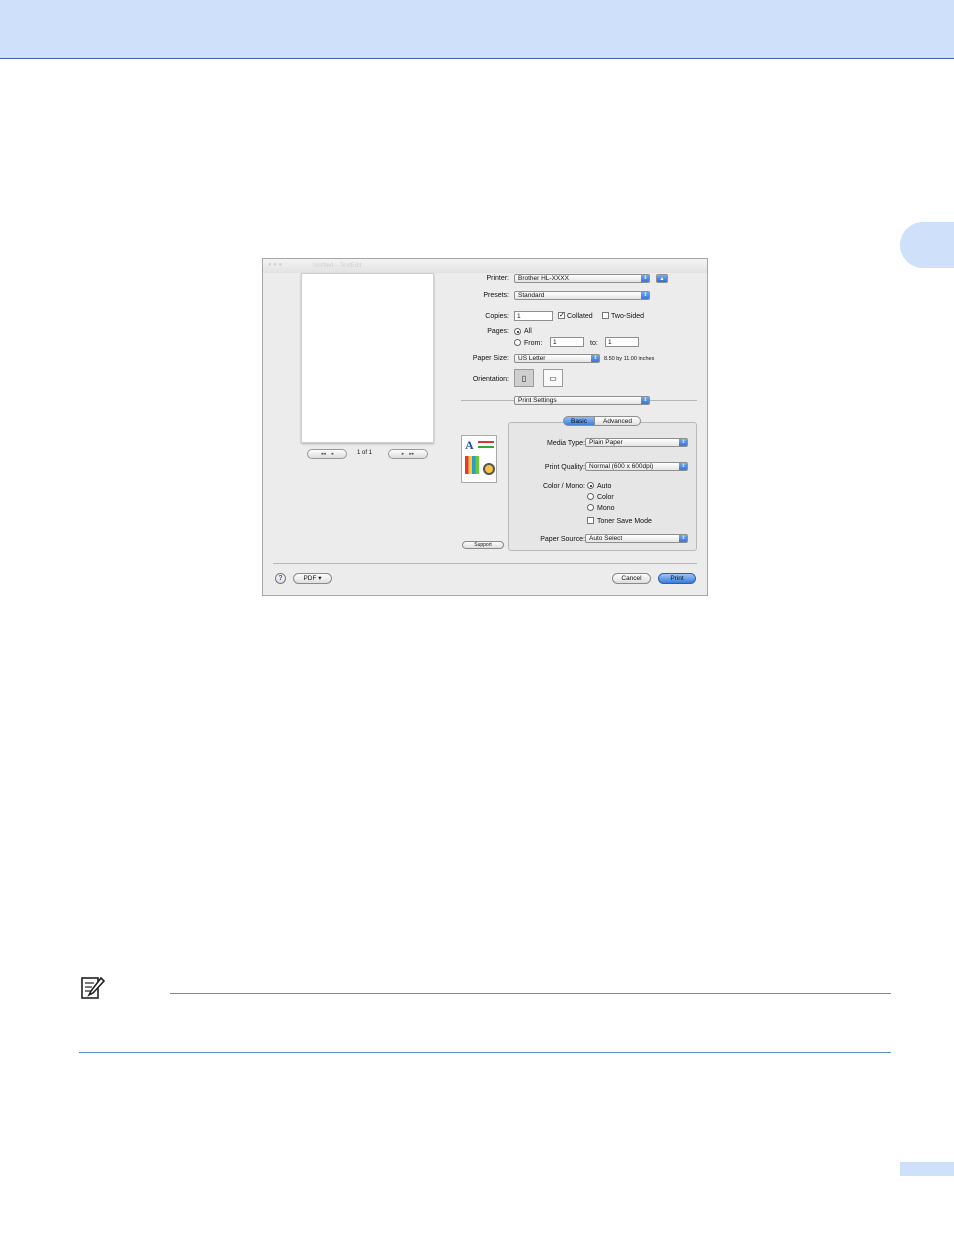 Image resolution: width=954 pixels, height=1235 pixels. Describe the element at coordinates (636, 538) in the screenshot. I see `paper-source-select: Auto Select ⇕` at that location.